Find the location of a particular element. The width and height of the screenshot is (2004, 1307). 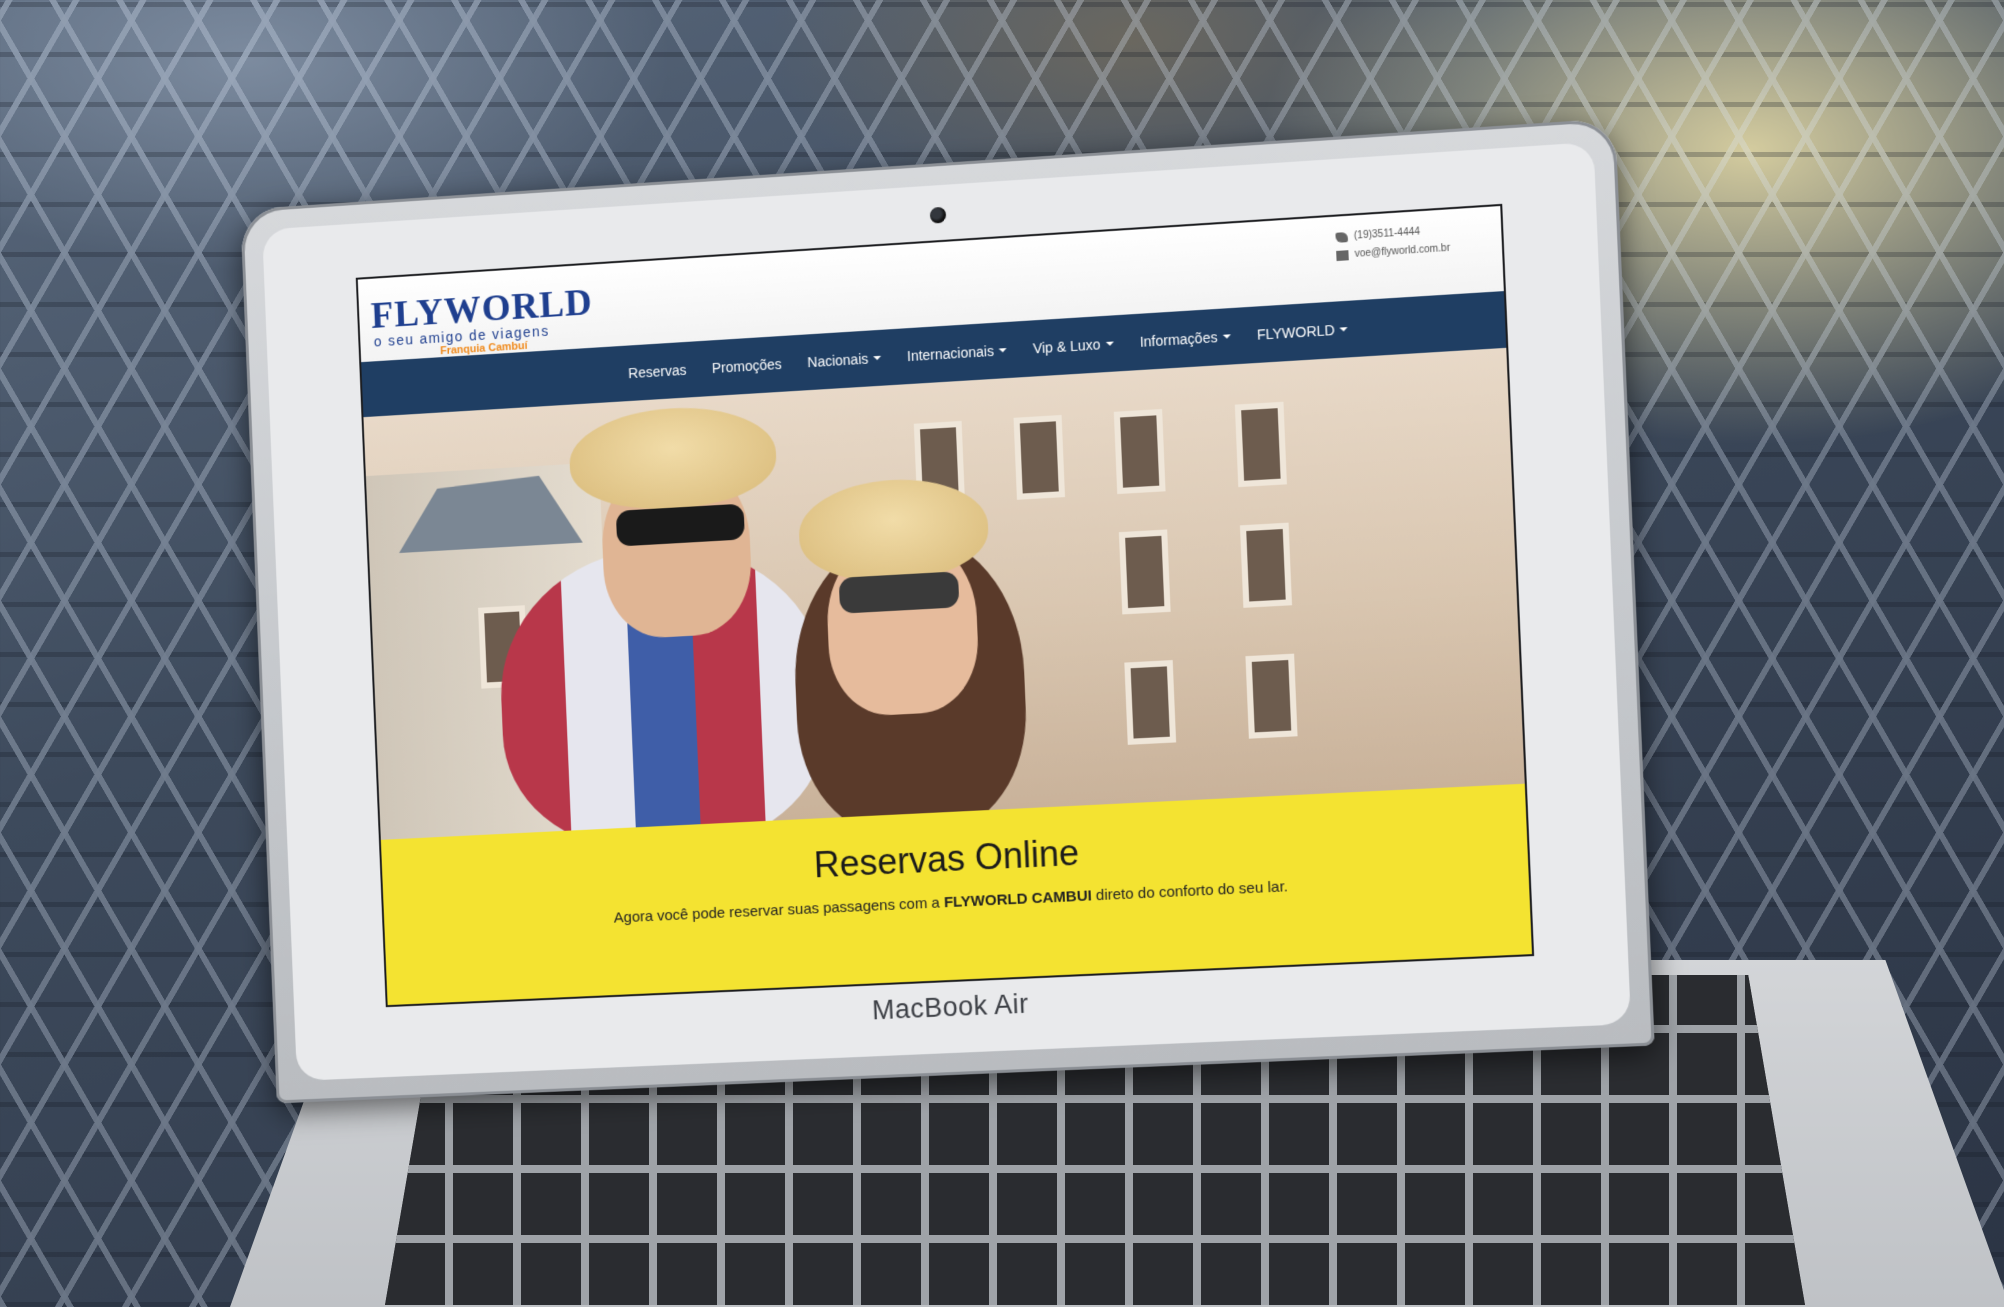

hero-man-sunglasses is located at coordinates (680, 525).